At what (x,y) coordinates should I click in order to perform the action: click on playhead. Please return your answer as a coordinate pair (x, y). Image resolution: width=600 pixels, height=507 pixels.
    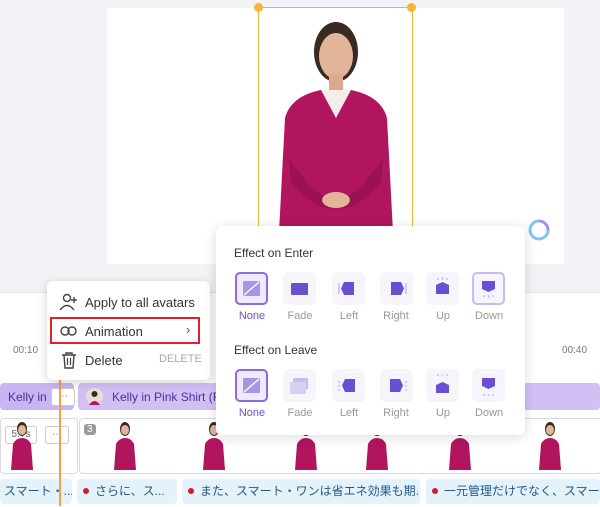
    Looking at the image, I should click on (60, 438).